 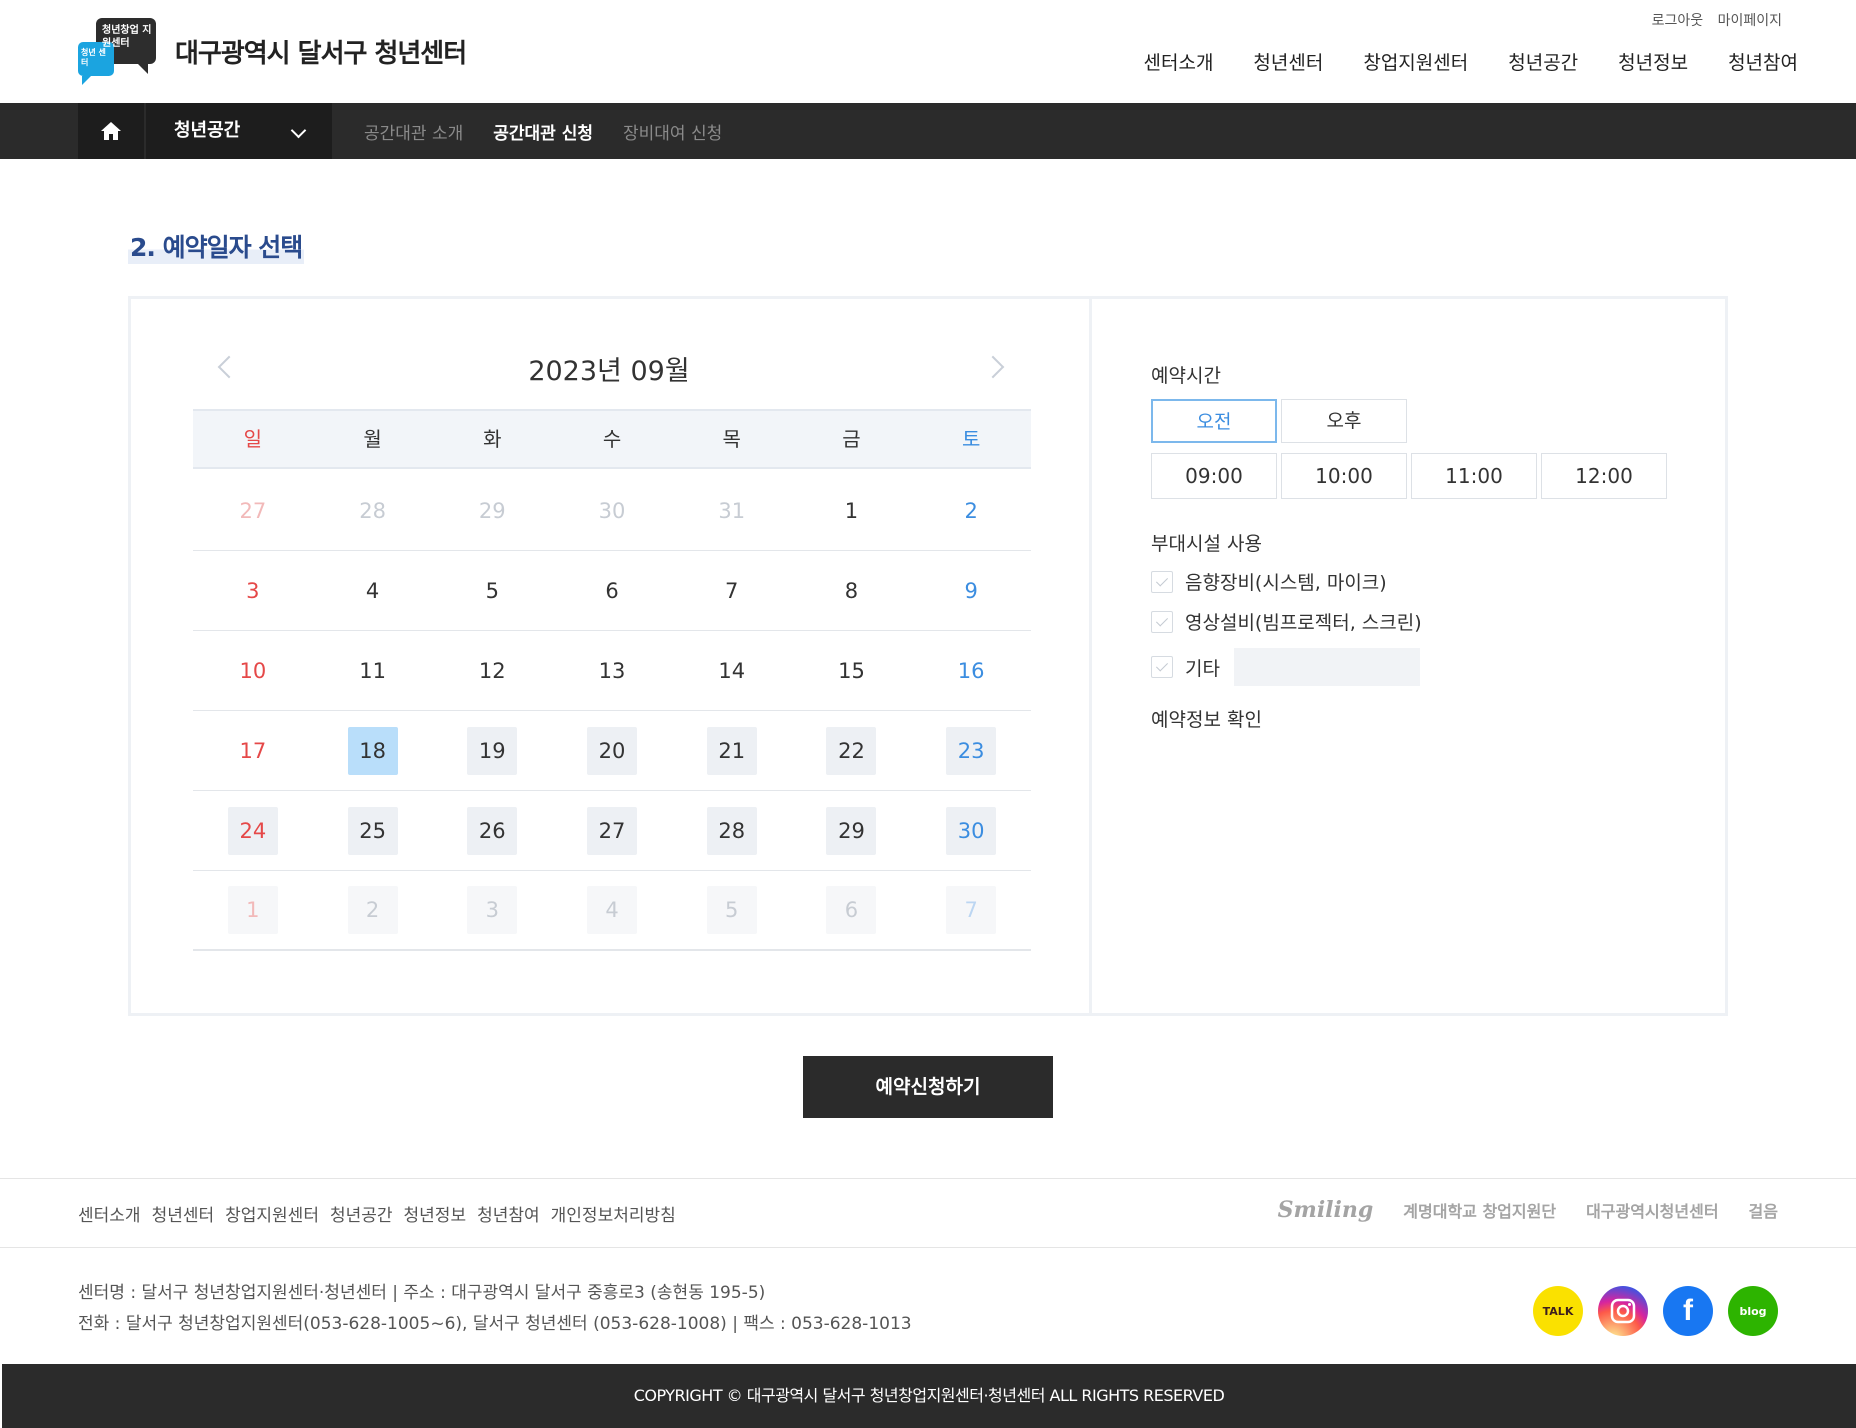 What do you see at coordinates (492, 439) in the screenshot?
I see `weekday-tue: 화` at bounding box center [492, 439].